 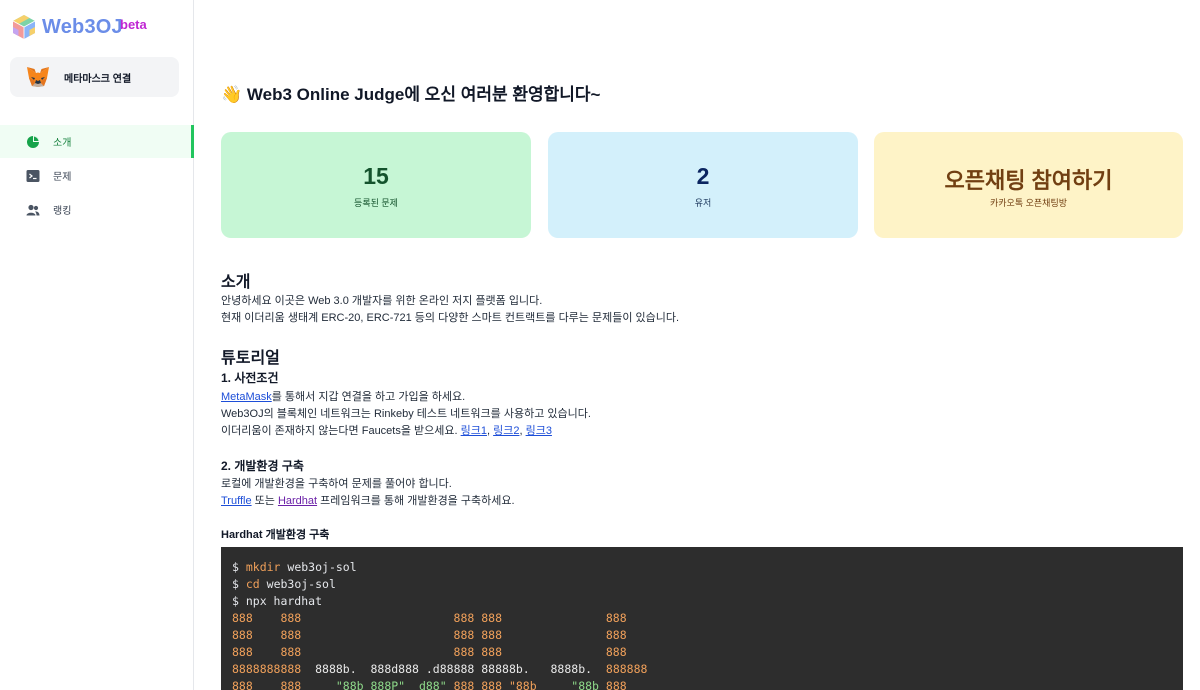 I want to click on connect-metamask-button: 메타마스크 연결, so click(x=94, y=77).